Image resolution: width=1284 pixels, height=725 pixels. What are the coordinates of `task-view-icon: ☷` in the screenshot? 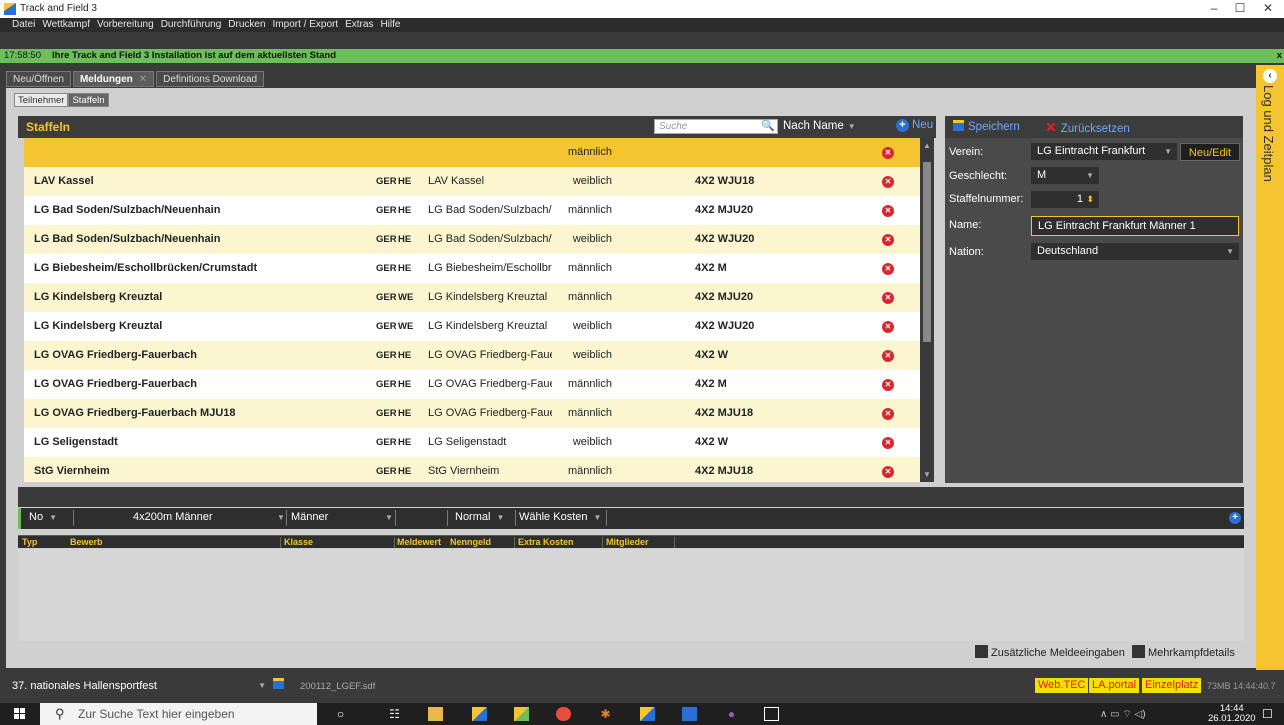 It's located at (394, 714).